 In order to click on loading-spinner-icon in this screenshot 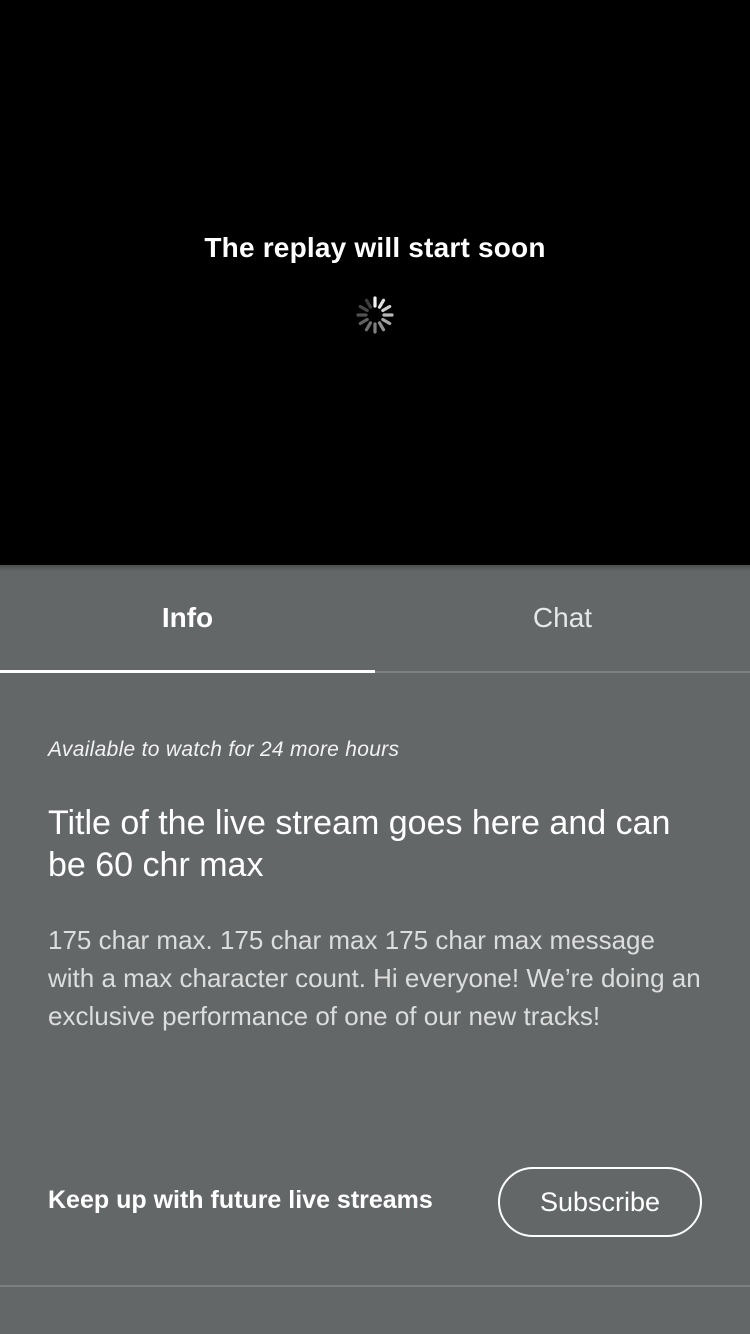, I will do `click(375, 315)`.